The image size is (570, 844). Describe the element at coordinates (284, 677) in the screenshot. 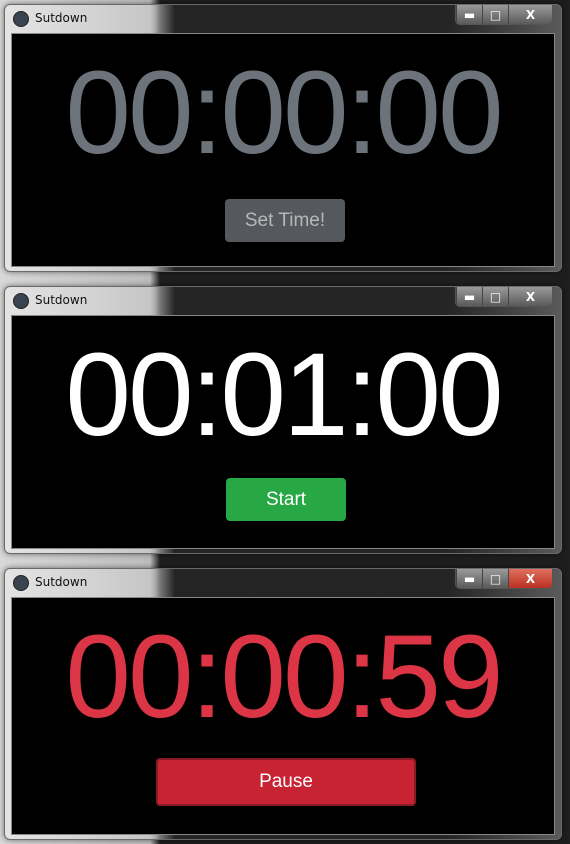

I see `timer-display: 00:00:59` at that location.